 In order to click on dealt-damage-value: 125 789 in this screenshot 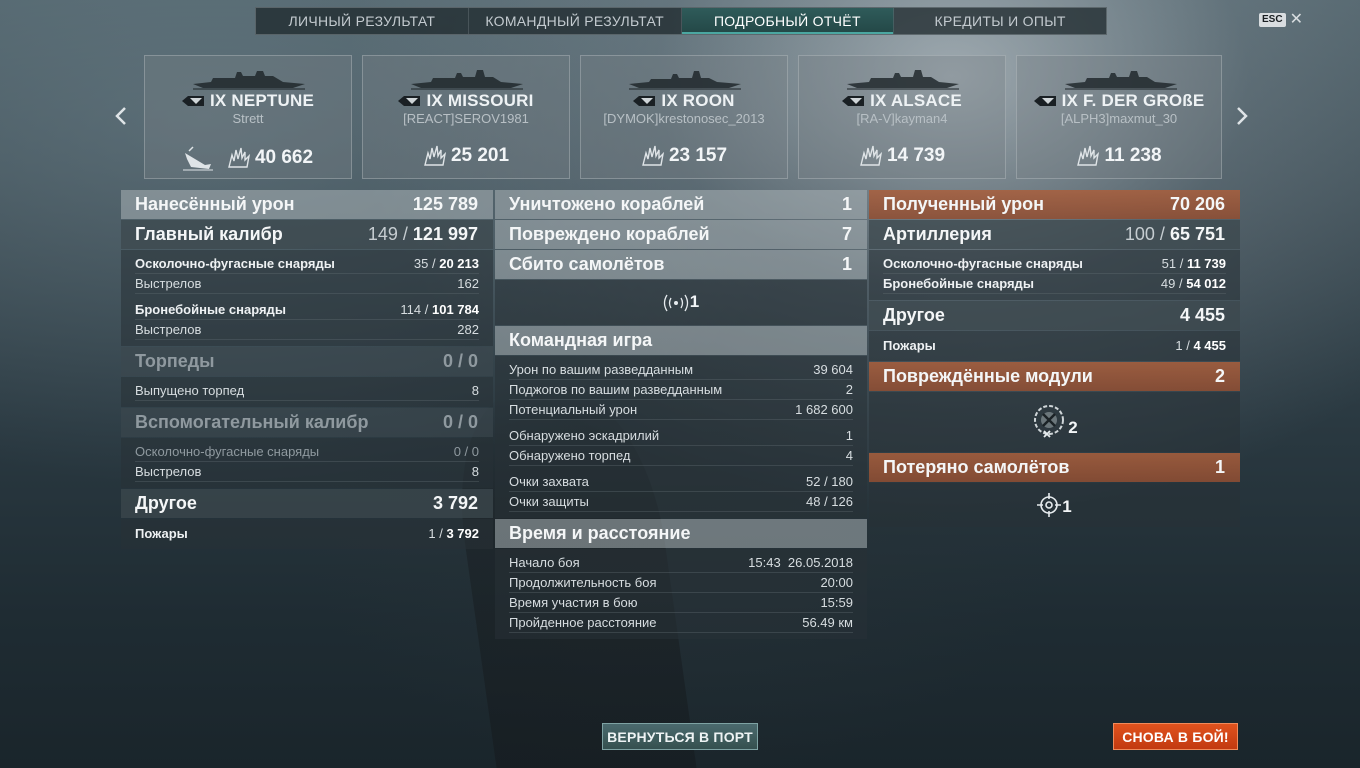, I will do `click(445, 204)`.